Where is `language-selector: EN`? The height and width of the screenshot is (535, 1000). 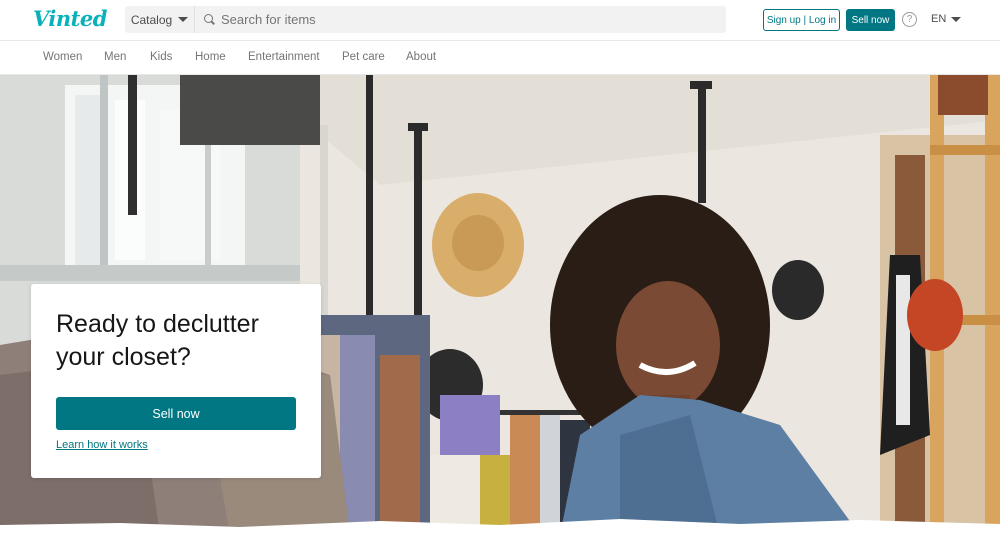 language-selector: EN is located at coordinates (946, 19).